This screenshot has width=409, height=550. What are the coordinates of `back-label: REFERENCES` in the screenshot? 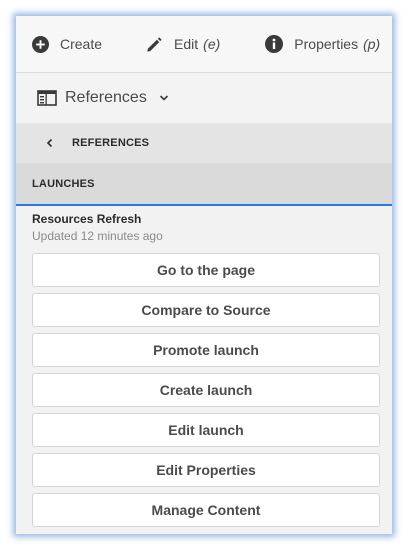 It's located at (110, 143).